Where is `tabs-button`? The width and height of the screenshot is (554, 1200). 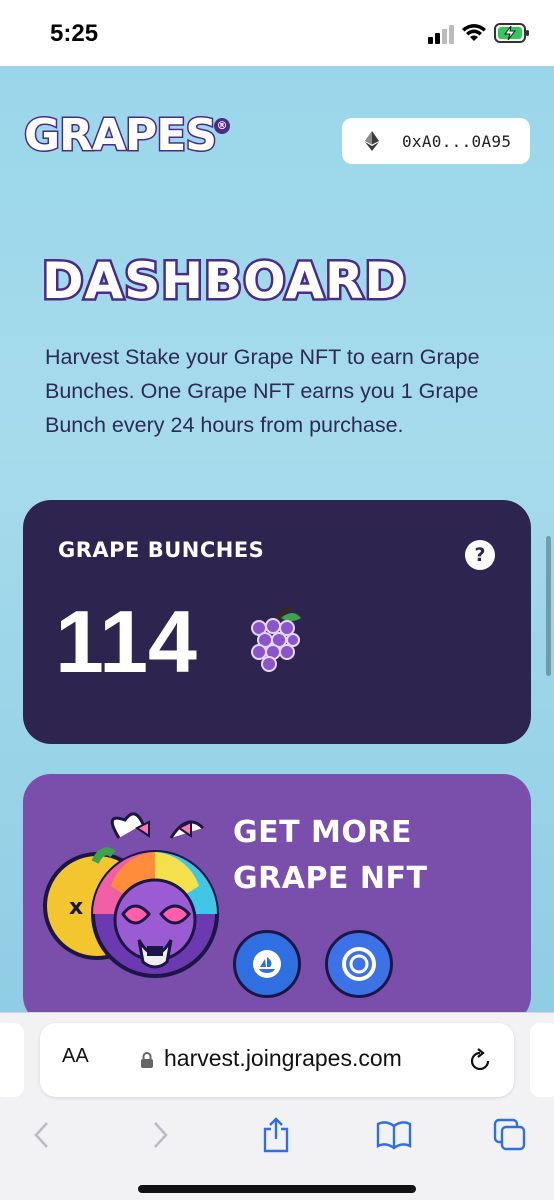
tabs-button is located at coordinates (510, 1135).